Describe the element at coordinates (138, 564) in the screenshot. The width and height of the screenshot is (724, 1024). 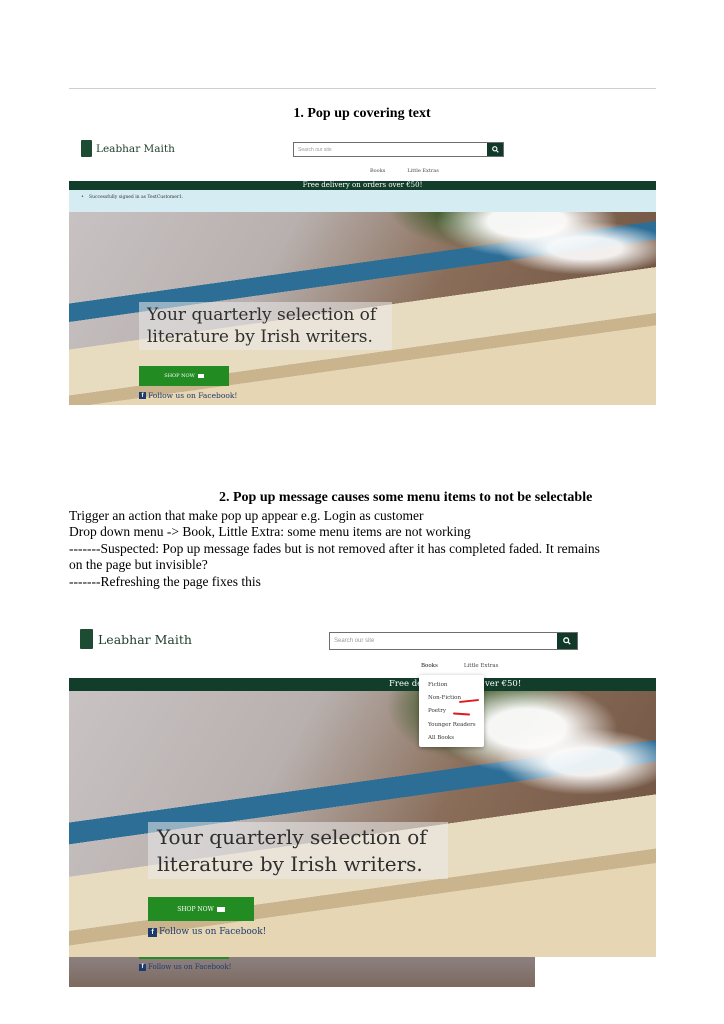
I see `note-line-4: on the page but invisible?` at that location.